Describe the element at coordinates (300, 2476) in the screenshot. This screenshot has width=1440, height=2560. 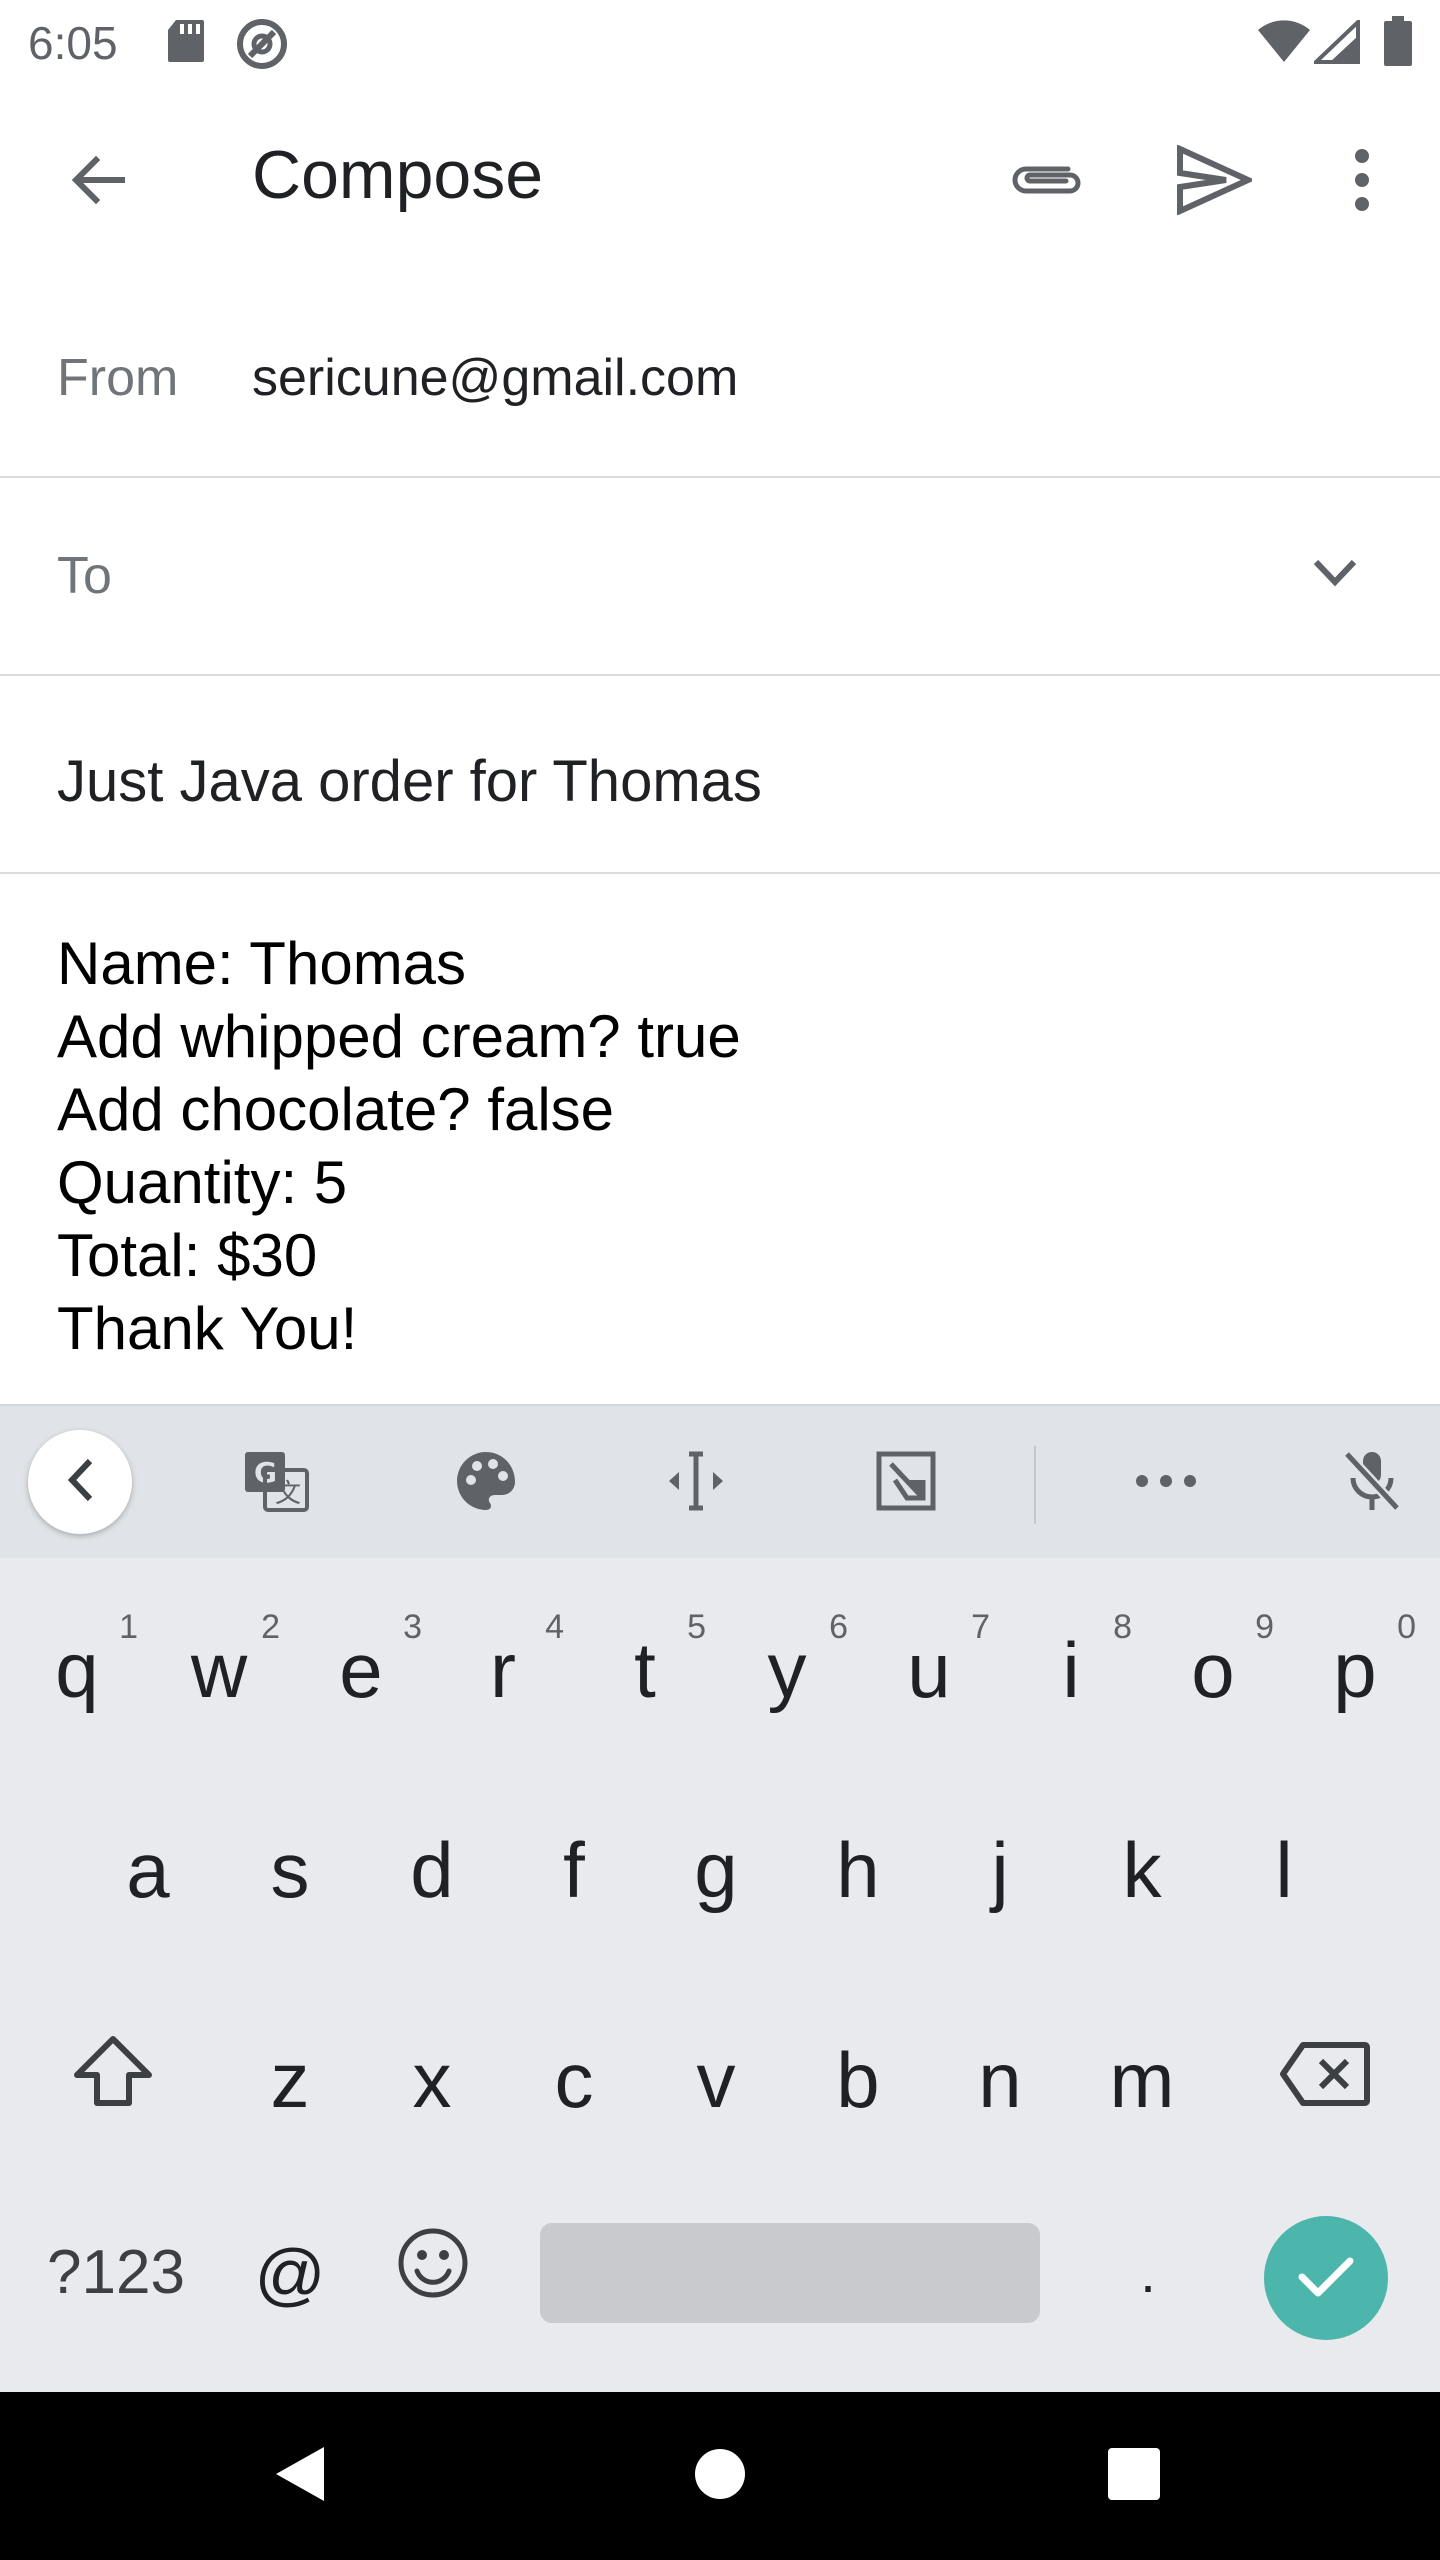
I see `nav-back-button` at that location.